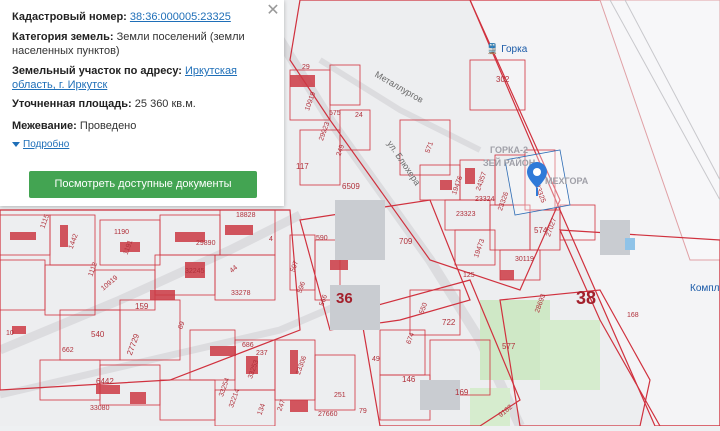  Describe the element at coordinates (142, 306) in the screenshot. I see `plot-label: 159` at that location.